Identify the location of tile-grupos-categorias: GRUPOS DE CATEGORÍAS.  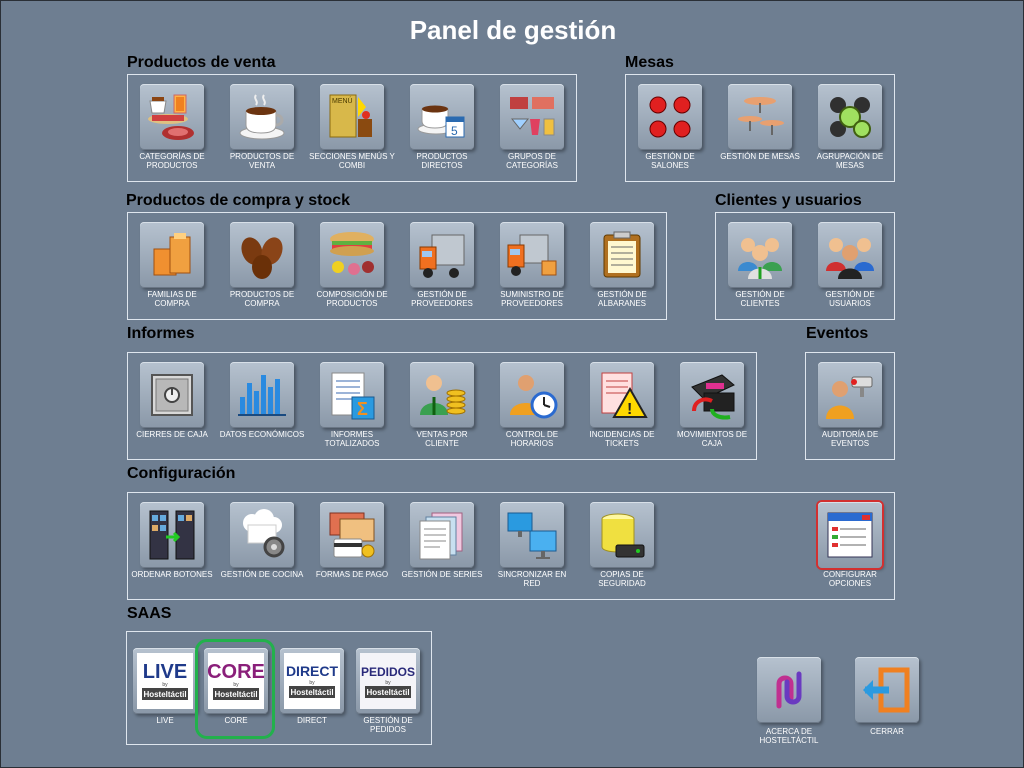
(532, 131).